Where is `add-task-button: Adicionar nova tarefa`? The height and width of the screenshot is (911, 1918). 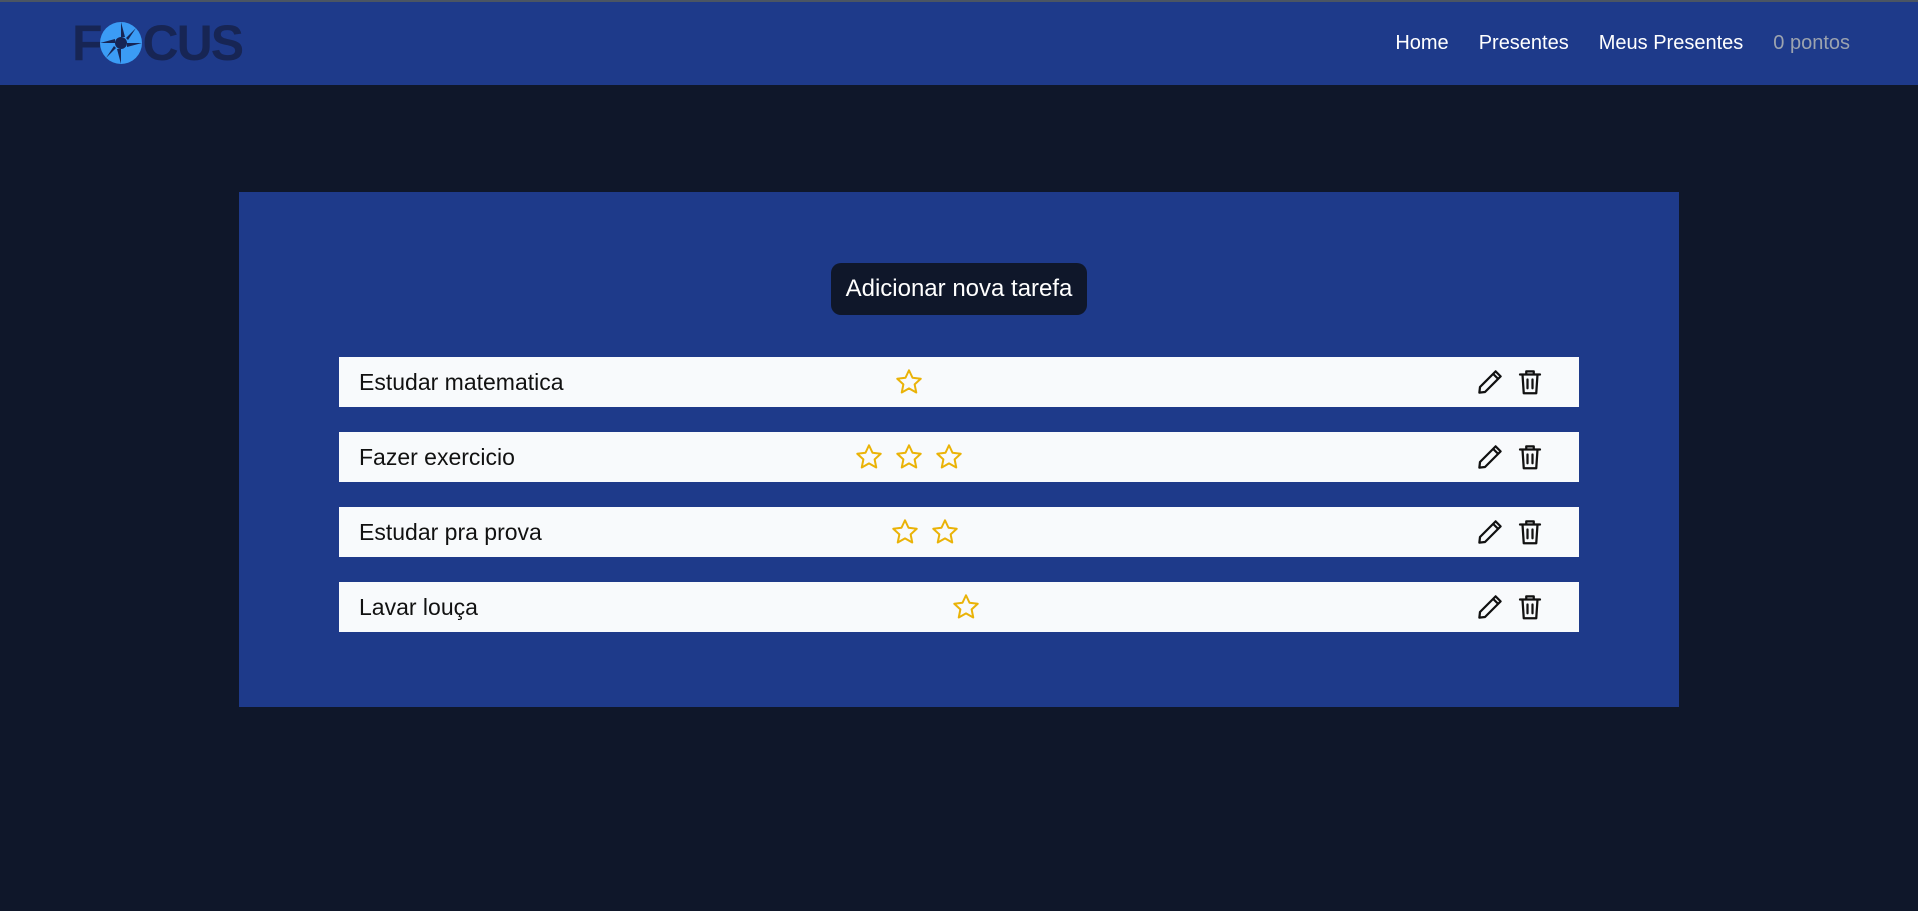 add-task-button: Adicionar nova tarefa is located at coordinates (959, 289).